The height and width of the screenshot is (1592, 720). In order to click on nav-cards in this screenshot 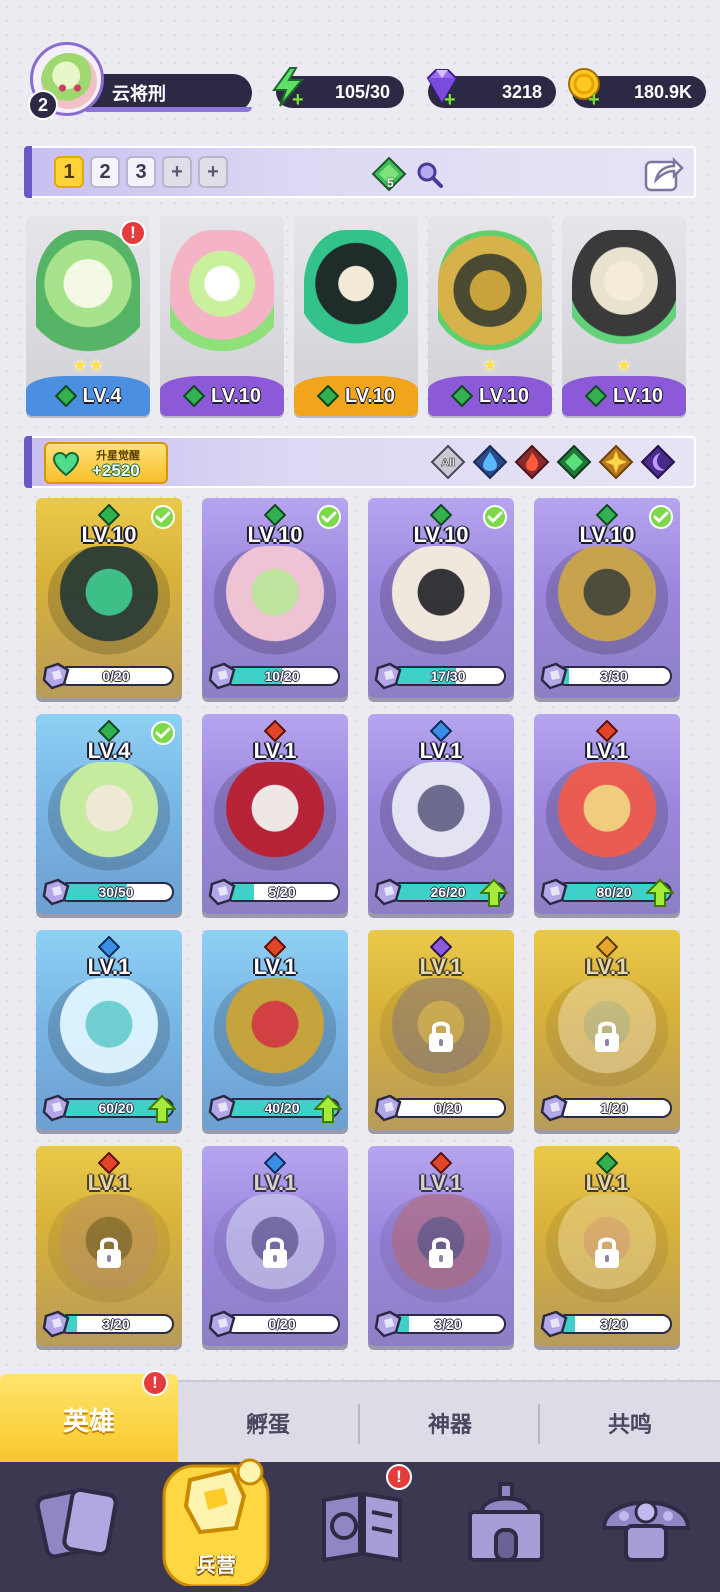, I will do `click(78, 1522)`.